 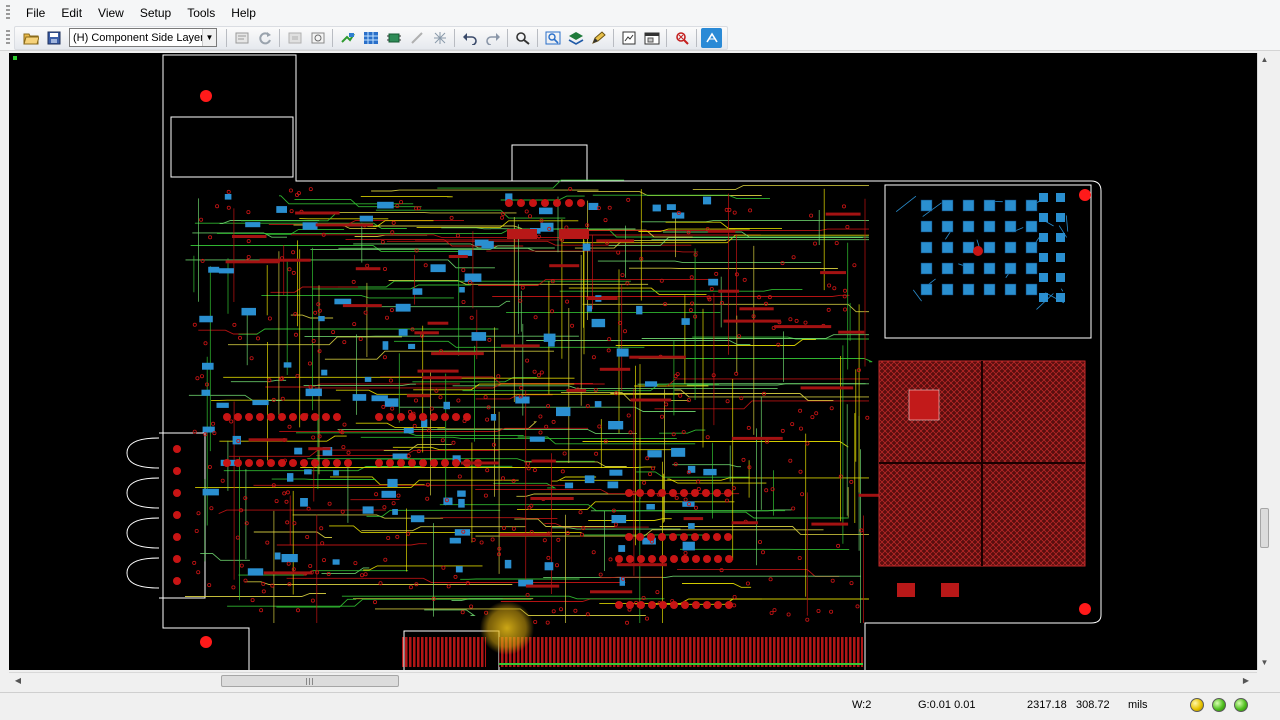 What do you see at coordinates (522, 38) in the screenshot?
I see `zoom-icon` at bounding box center [522, 38].